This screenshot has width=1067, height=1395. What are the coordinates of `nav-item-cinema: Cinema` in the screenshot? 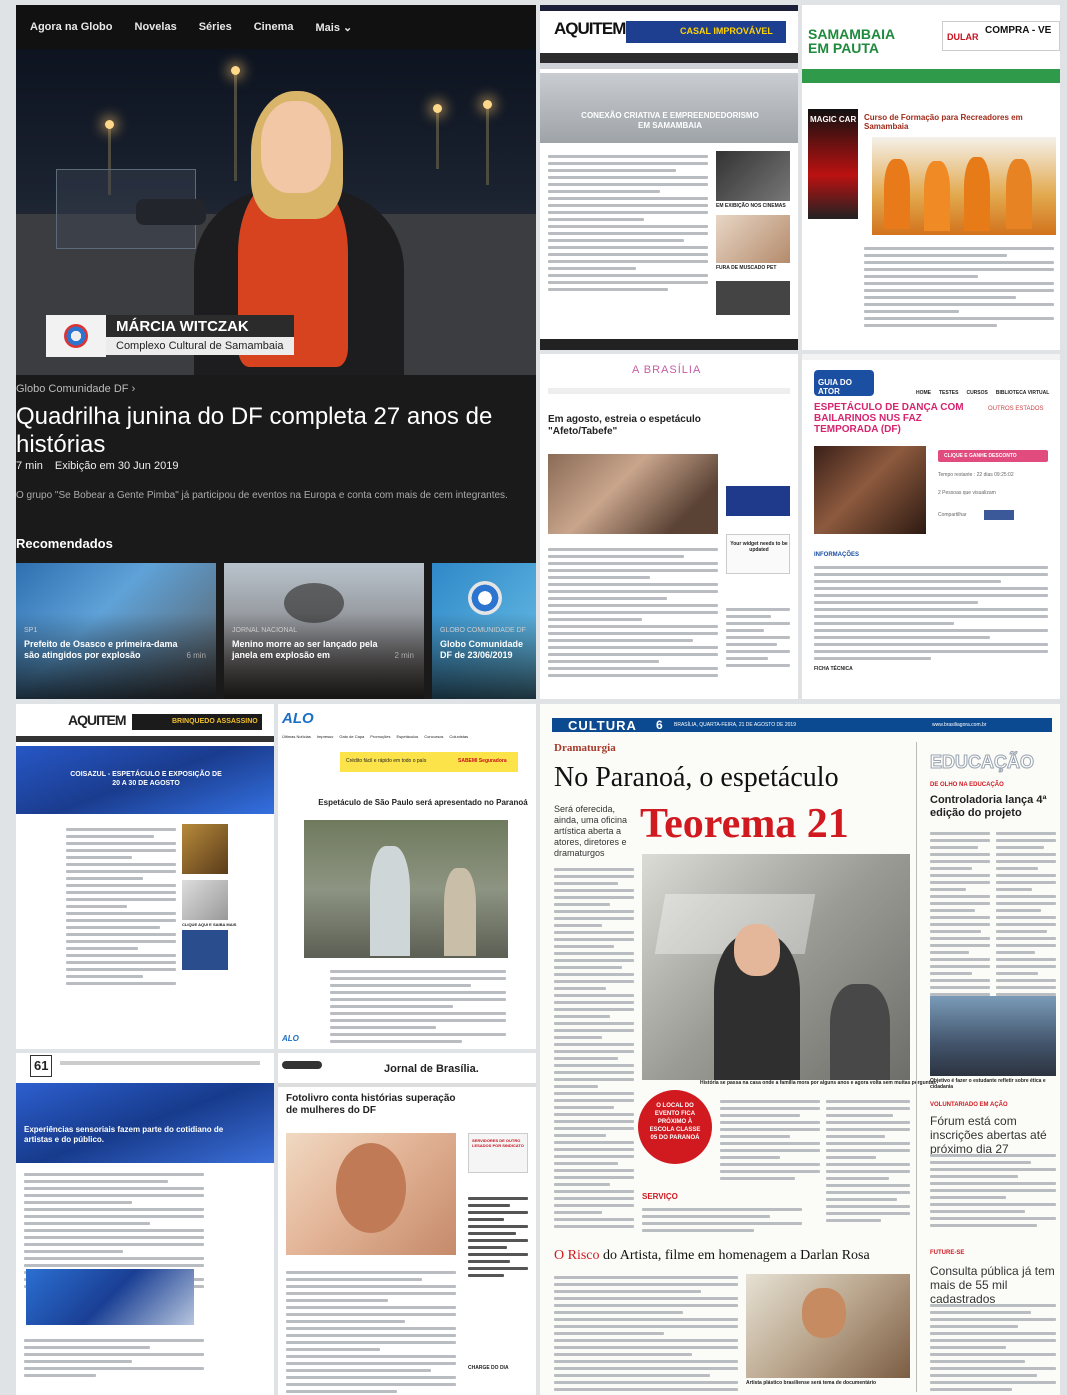 It's located at (274, 27).